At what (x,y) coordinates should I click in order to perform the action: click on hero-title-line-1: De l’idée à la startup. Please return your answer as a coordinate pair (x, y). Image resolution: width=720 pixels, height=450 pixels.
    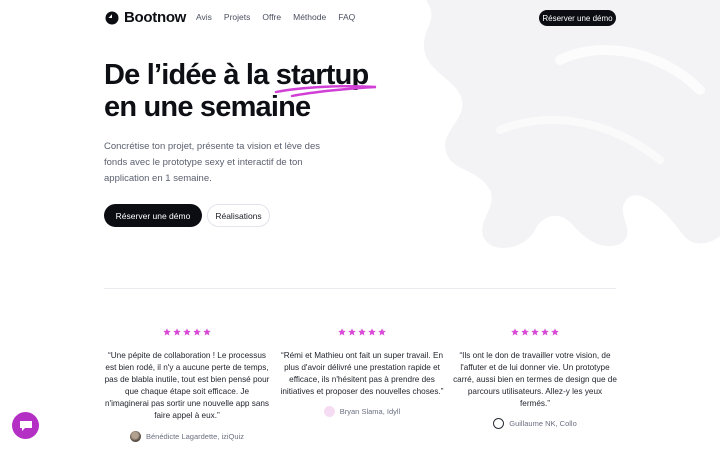
    Looking at the image, I should click on (240, 78).